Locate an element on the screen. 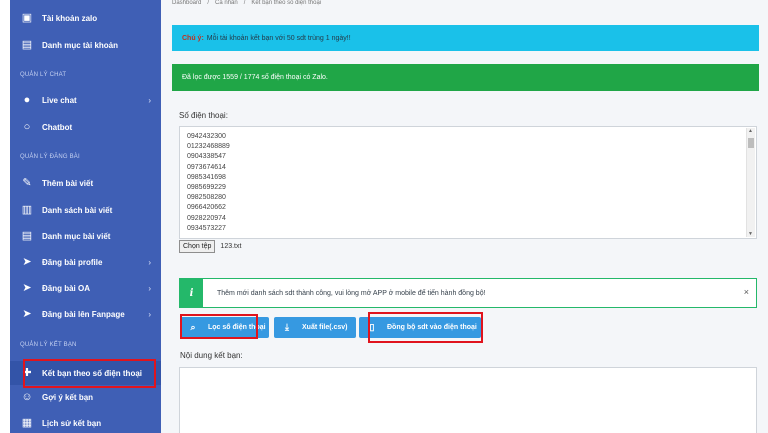  scroll-up-icon: ▲ is located at coordinates (750, 131).